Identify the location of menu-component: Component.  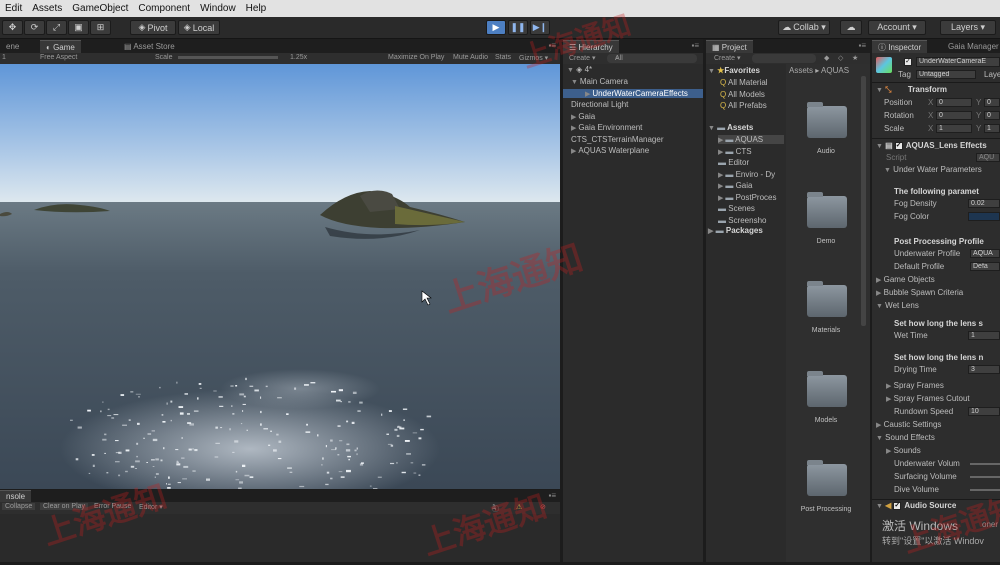
(164, 8).